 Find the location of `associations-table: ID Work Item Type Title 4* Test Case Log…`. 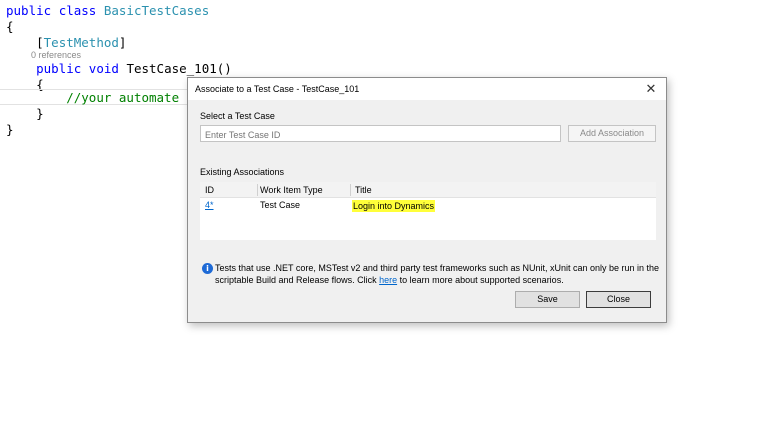

associations-table: ID Work Item Type Title 4* Test Case Log… is located at coordinates (428, 211).